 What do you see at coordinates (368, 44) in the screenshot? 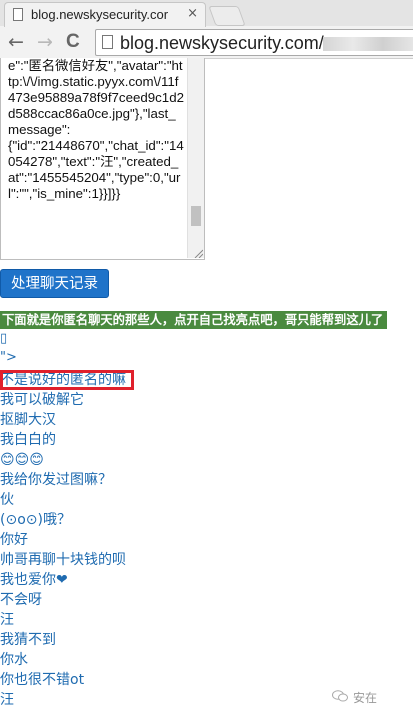
I see `redacted-url-part` at bounding box center [368, 44].